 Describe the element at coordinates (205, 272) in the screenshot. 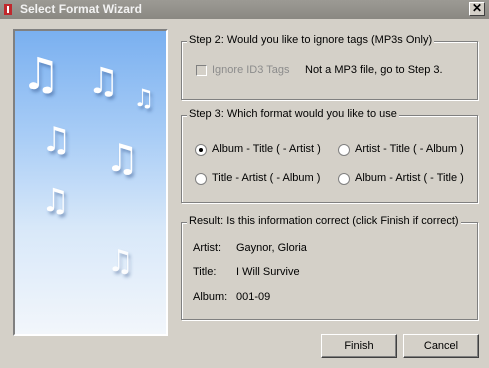

I see `result-title-label: Title:` at that location.